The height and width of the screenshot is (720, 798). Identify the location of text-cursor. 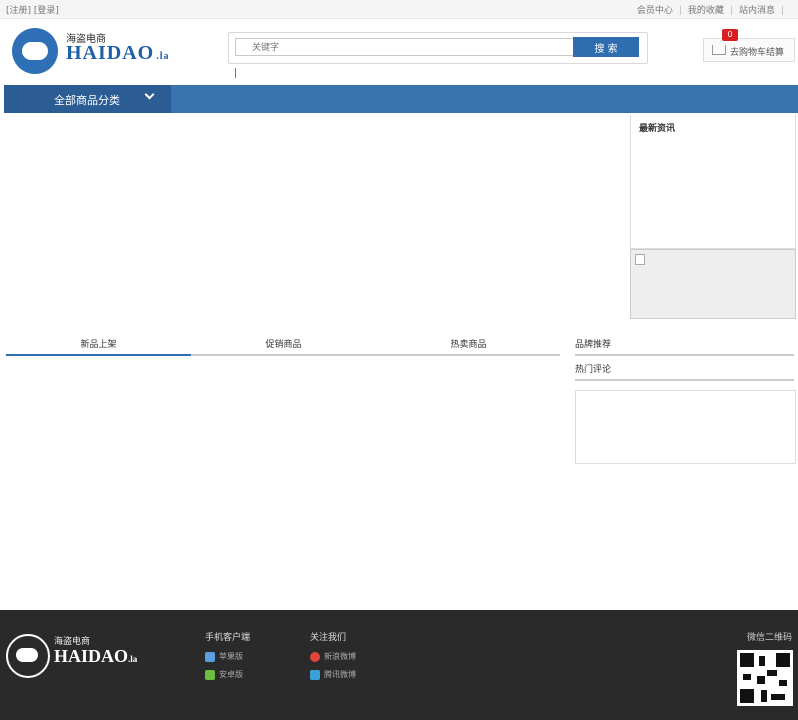
(235, 73).